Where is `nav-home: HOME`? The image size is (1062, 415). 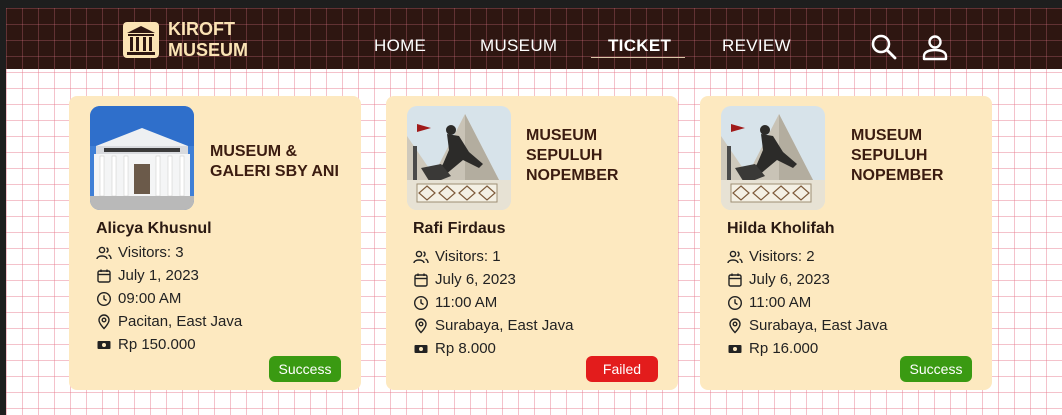
nav-home: HOME is located at coordinates (400, 46).